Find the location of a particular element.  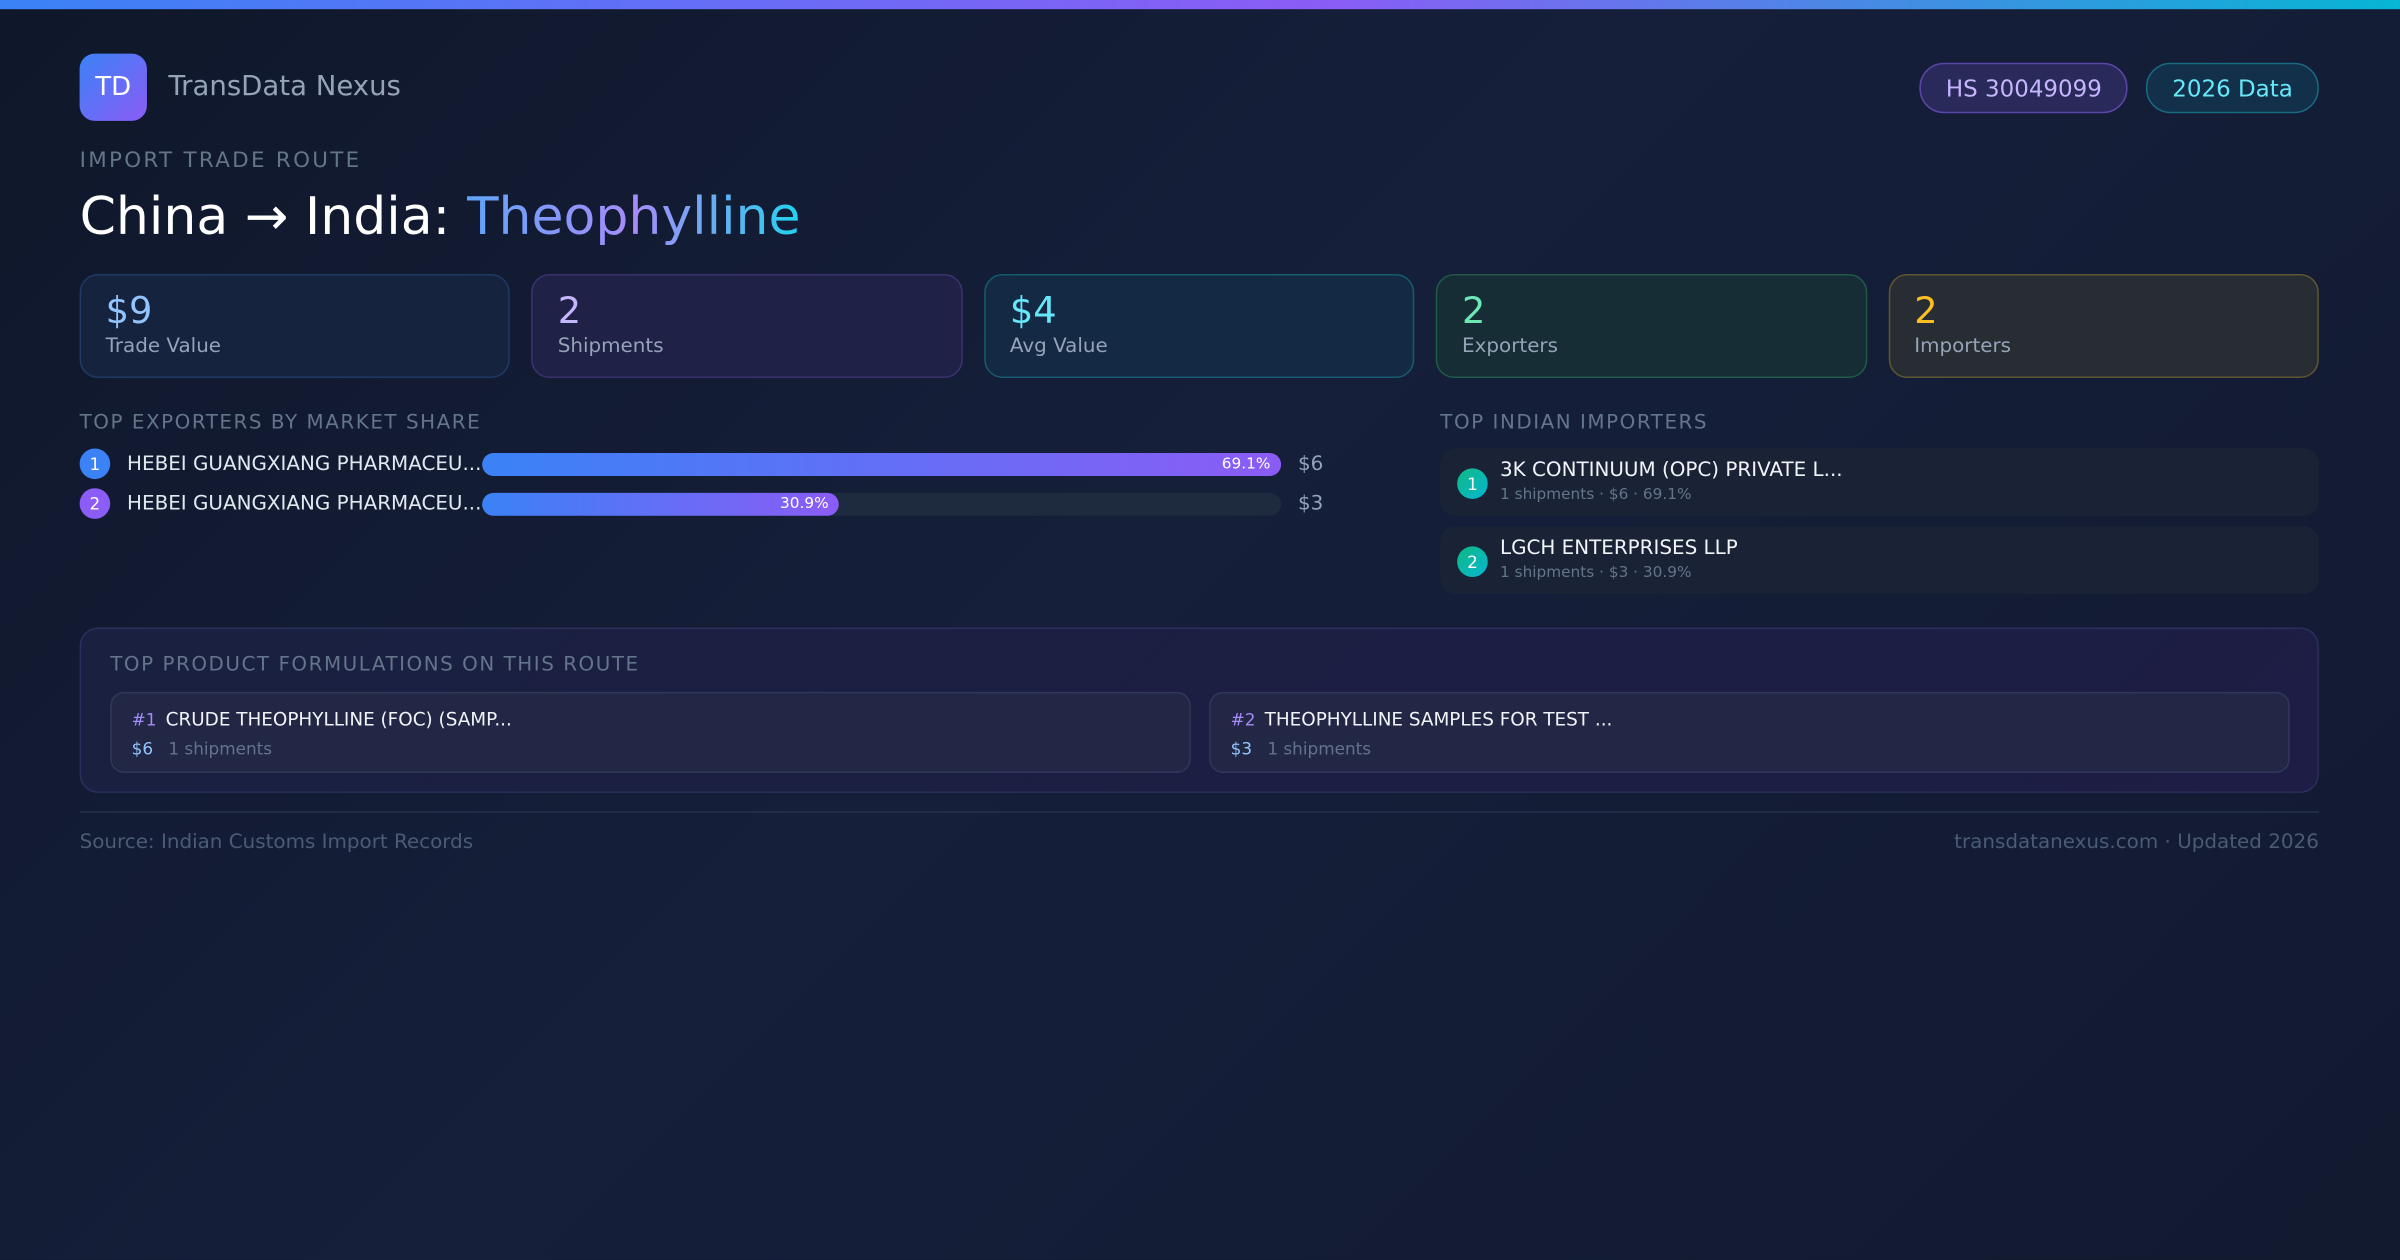

importer-meta: 1 shipments · $3 · 30.9% is located at coordinates (1595, 573).